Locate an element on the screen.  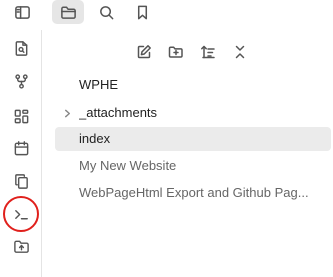
sidebar-toggle-icon is located at coordinates (22, 12).